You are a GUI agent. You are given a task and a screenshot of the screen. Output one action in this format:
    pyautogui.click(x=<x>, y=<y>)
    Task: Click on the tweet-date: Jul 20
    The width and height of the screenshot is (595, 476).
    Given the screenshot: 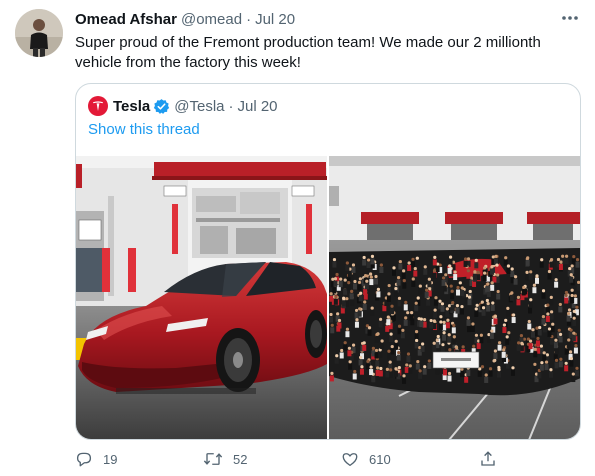 What is the action you would take?
    pyautogui.click(x=275, y=19)
    